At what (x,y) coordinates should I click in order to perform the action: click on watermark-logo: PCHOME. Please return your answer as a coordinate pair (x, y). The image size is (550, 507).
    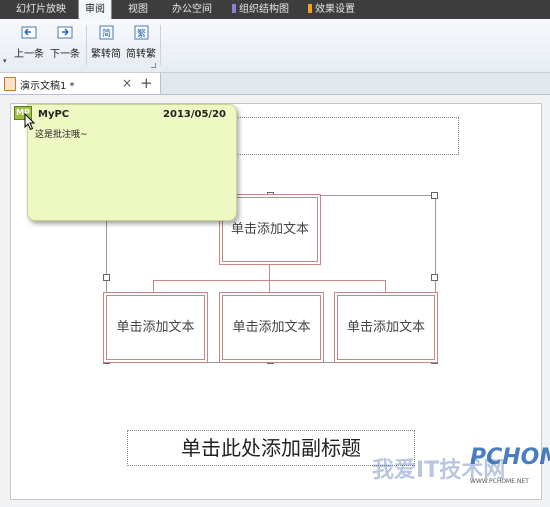
    Looking at the image, I should click on (510, 457).